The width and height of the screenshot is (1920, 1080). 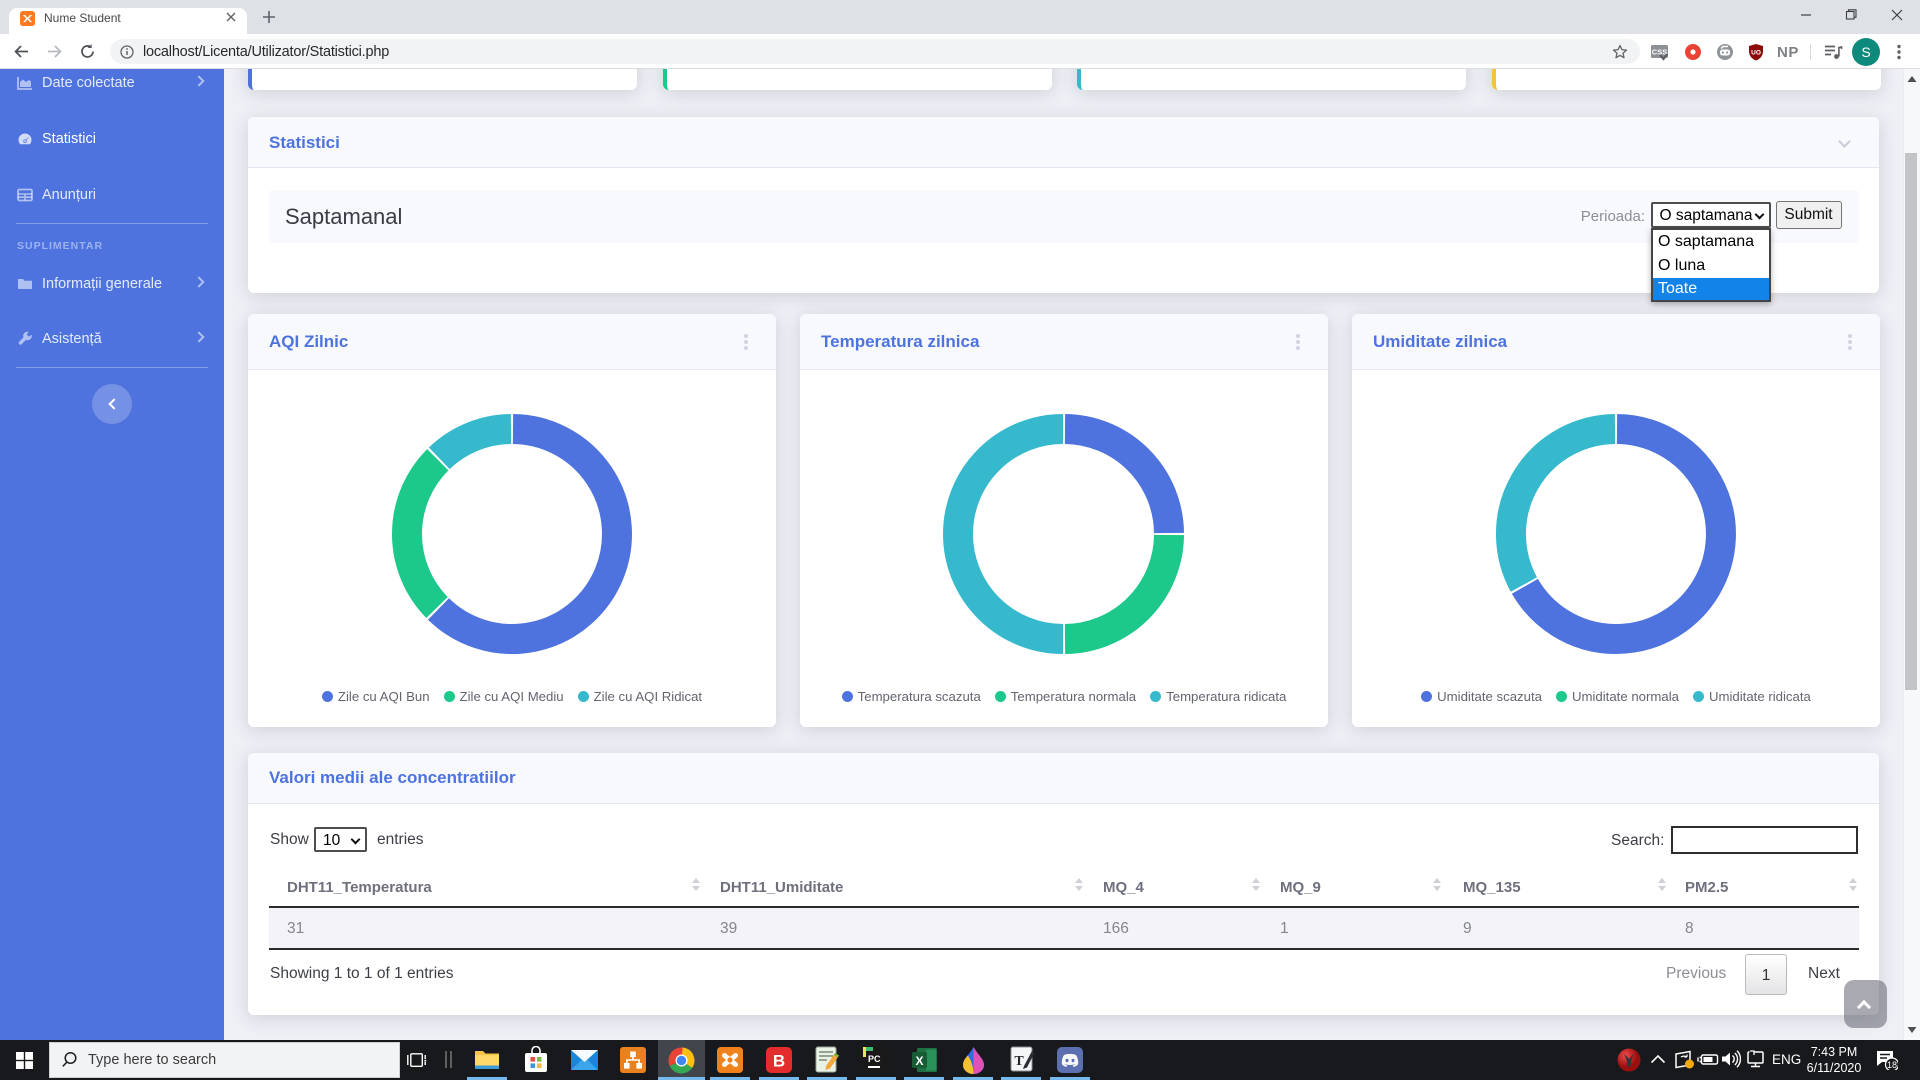 I want to click on svg-text: T, so click(x=1019, y=1061).